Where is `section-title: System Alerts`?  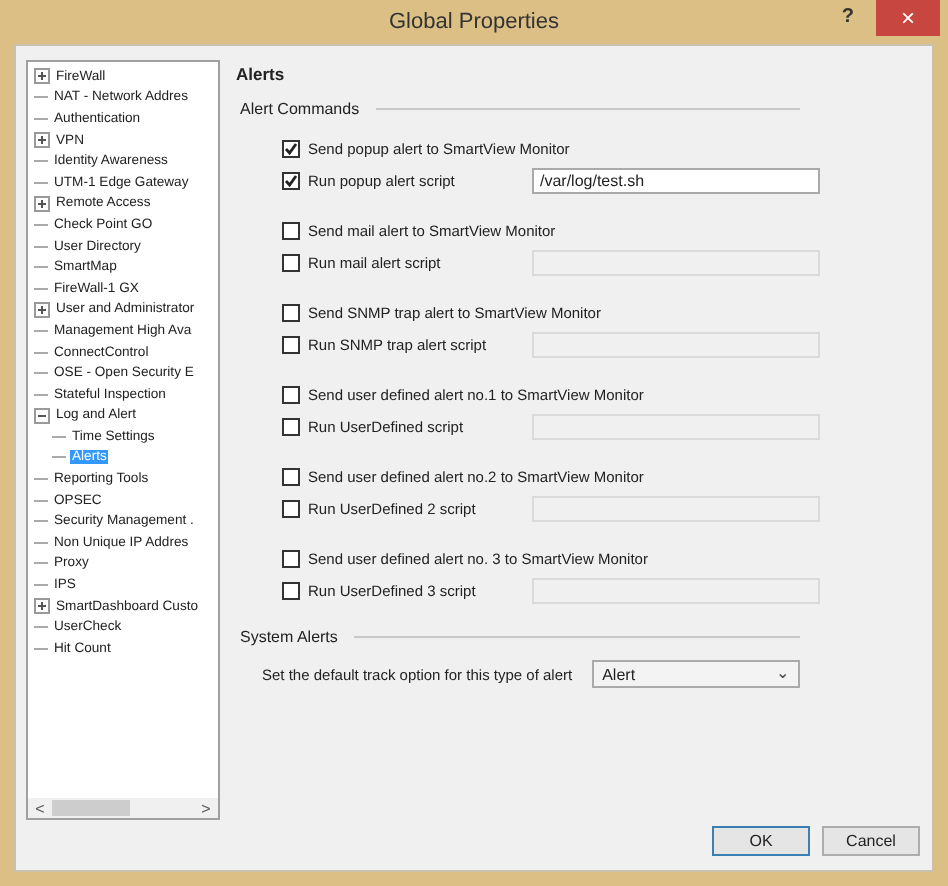
section-title: System Alerts is located at coordinates (289, 637).